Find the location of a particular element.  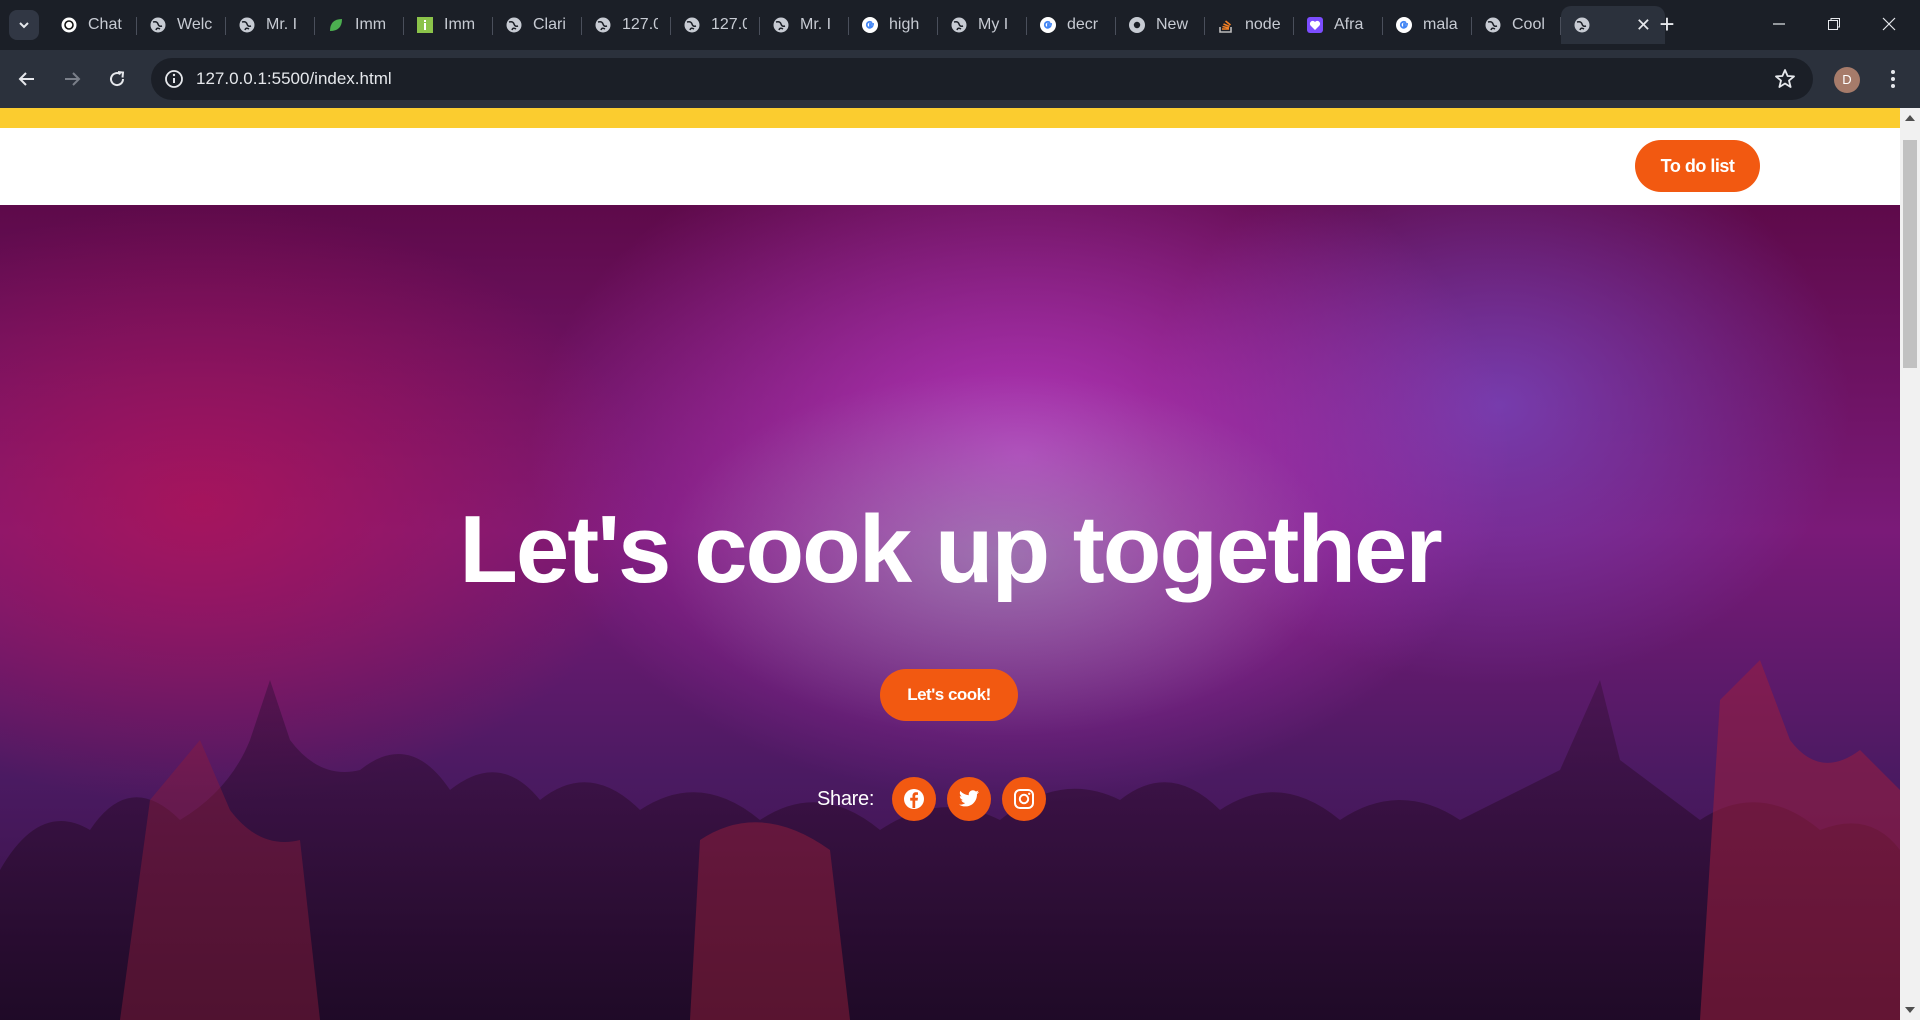

share-label: Share: is located at coordinates (846, 798).